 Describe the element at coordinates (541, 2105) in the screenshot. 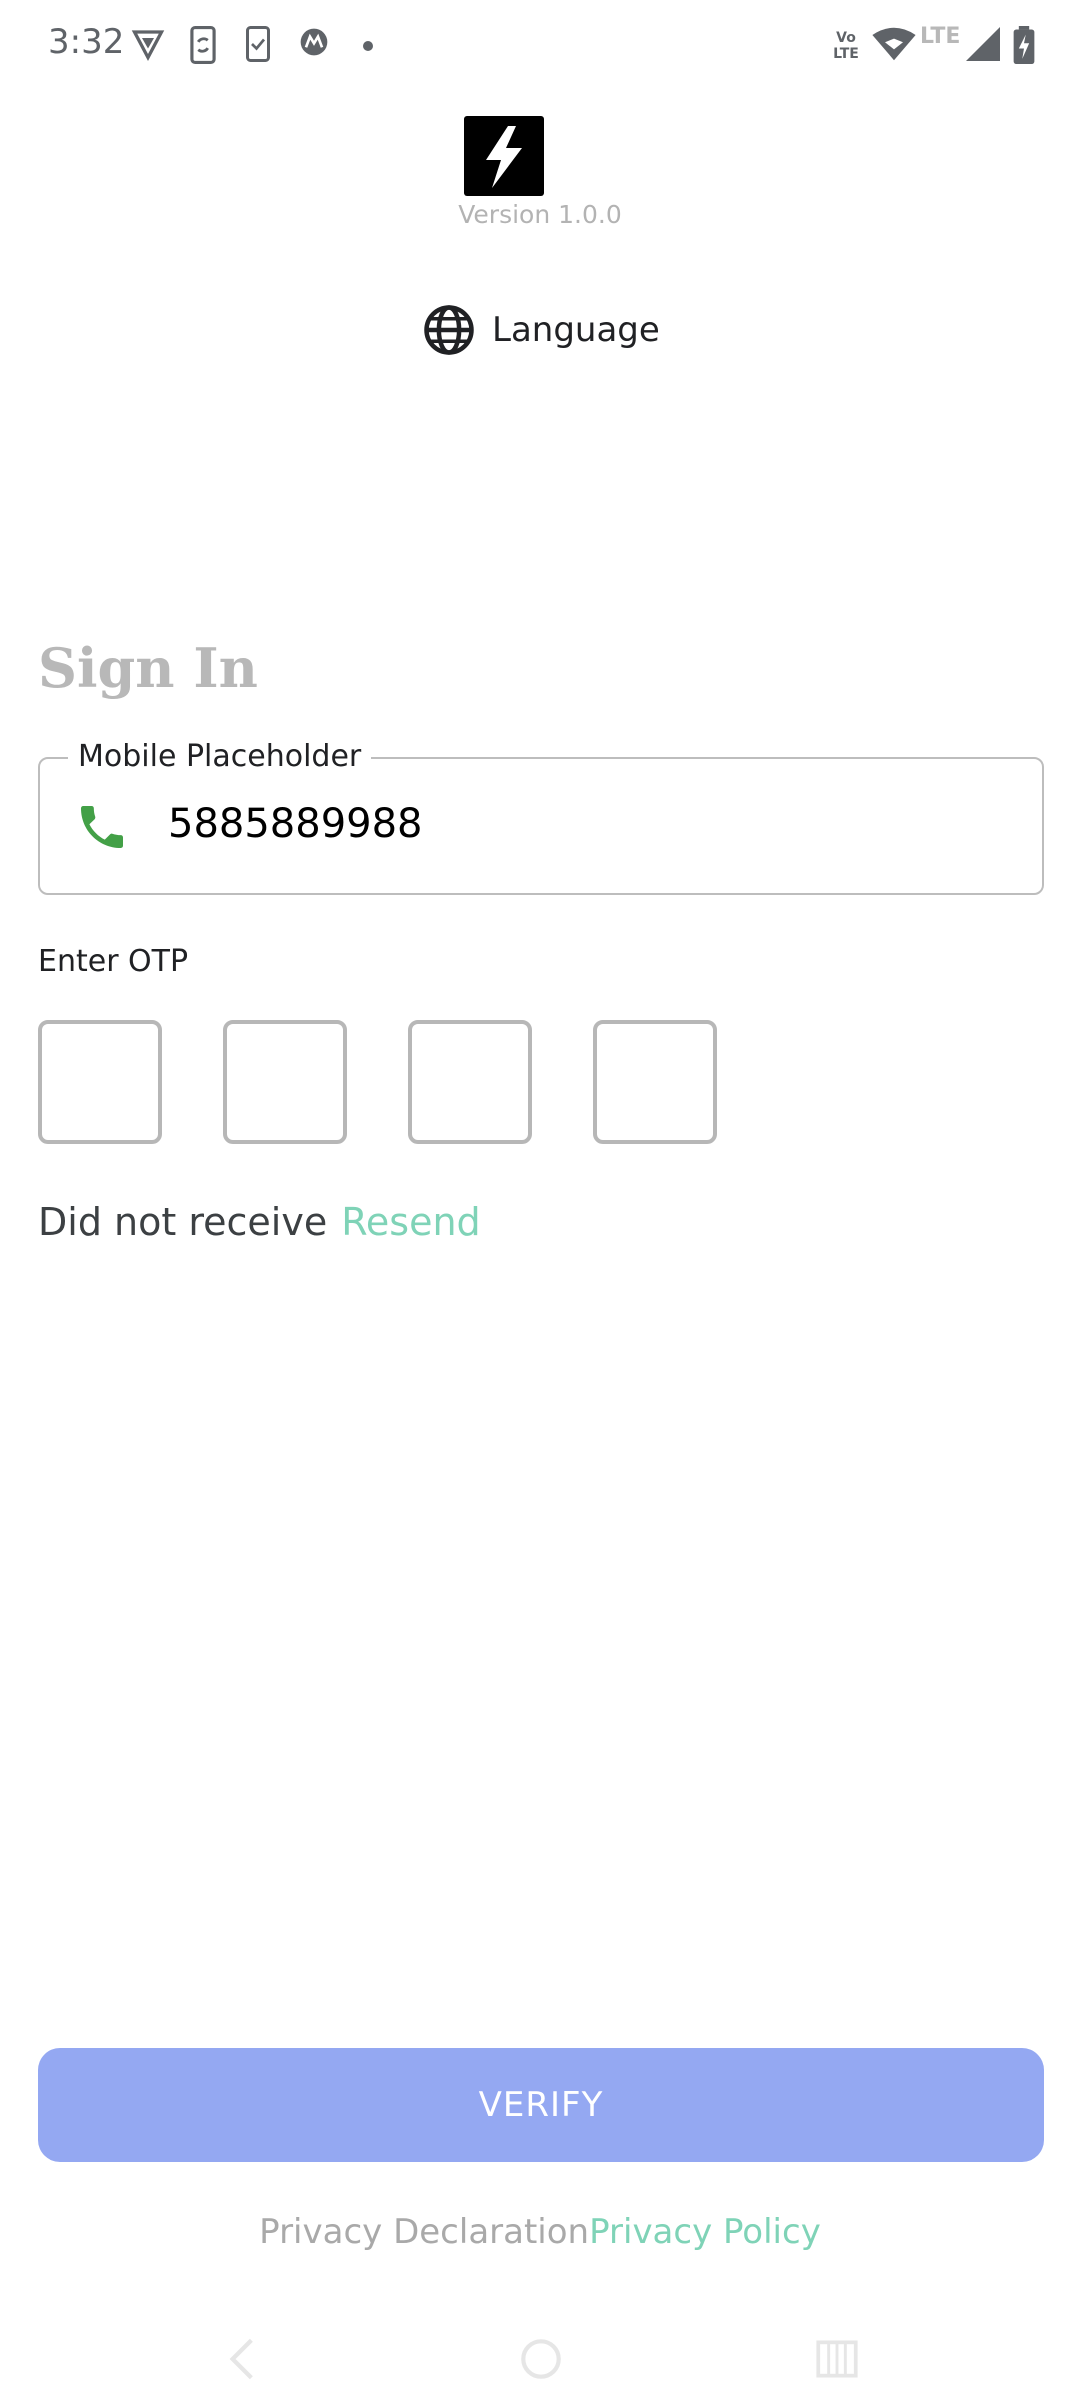

I see `verify-button: VERIFY` at that location.